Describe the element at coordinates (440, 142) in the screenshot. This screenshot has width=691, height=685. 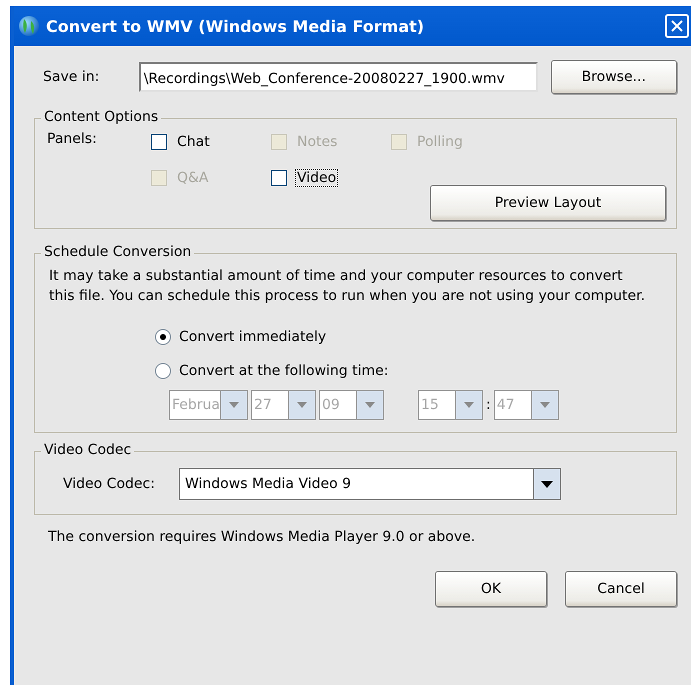
I see `checkbox-label: Polling` at that location.